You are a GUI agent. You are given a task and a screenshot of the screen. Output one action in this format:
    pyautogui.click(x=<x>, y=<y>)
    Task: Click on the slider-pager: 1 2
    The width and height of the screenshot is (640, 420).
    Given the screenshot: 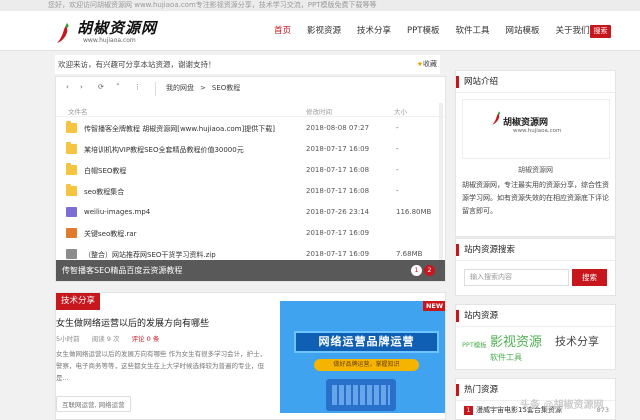 What is the action you would take?
    pyautogui.click(x=422, y=270)
    